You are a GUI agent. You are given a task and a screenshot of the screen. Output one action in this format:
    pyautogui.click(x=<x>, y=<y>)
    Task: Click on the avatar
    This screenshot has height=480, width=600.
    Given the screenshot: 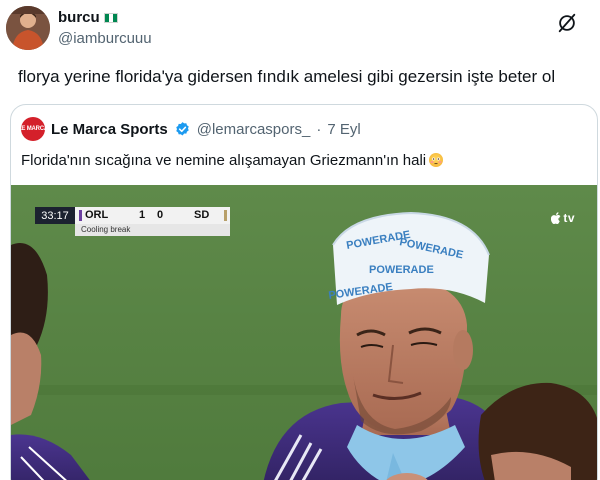 What is the action you would take?
    pyautogui.click(x=28, y=28)
    